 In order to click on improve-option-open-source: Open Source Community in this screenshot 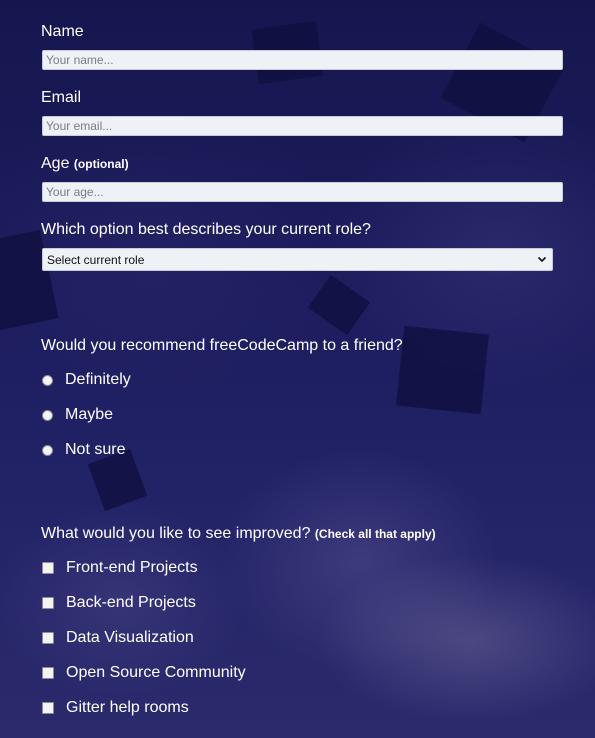, I will do `click(144, 673)`.